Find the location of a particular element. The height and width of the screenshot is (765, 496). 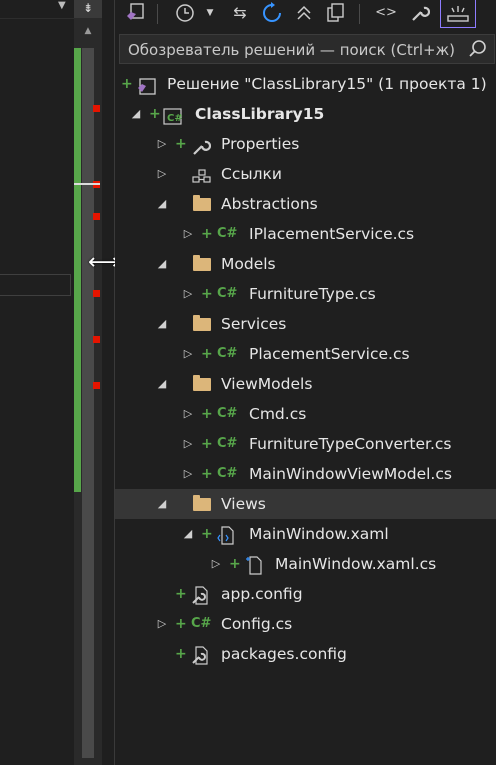

tree-item-label: ClassLibrary15 is located at coordinates (260, 114).